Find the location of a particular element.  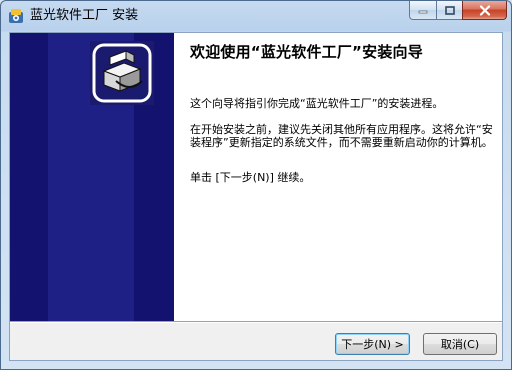

welcome-heading: 欢迎使用“蓝光软件工厂”安装向导 is located at coordinates (306, 52).